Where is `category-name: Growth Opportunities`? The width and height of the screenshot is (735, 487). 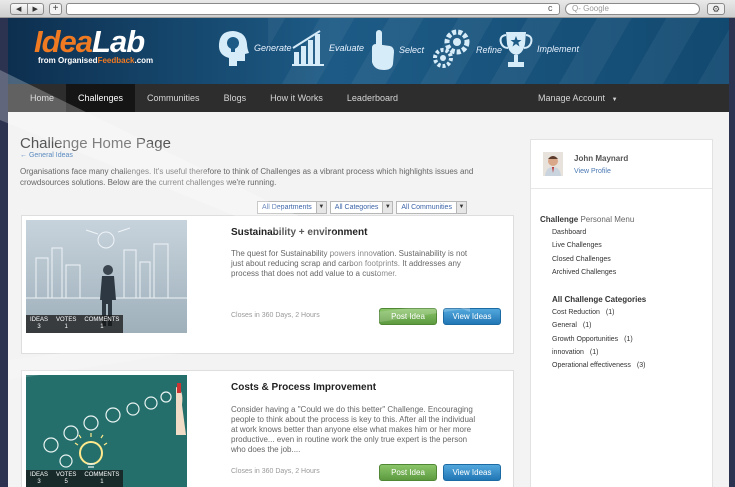
category-name: Growth Opportunities is located at coordinates (585, 339).